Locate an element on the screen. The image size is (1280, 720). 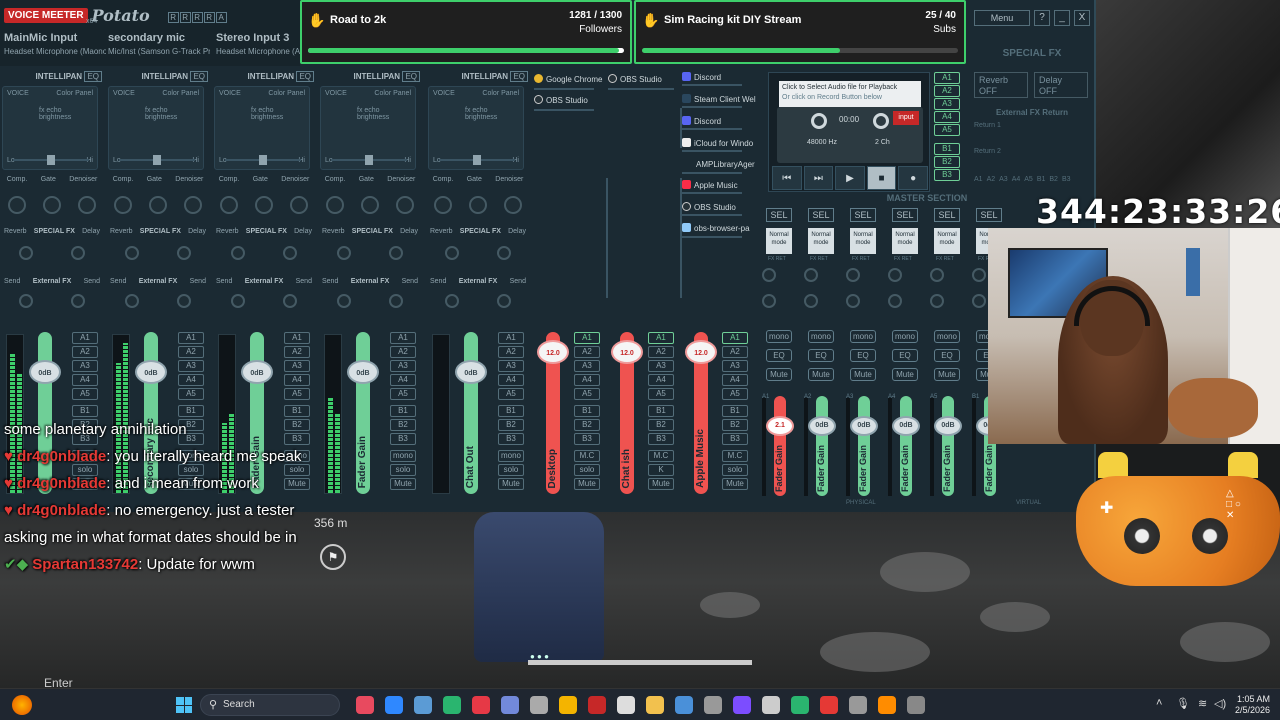
app-item: Discord is located at coordinates (701, 77).